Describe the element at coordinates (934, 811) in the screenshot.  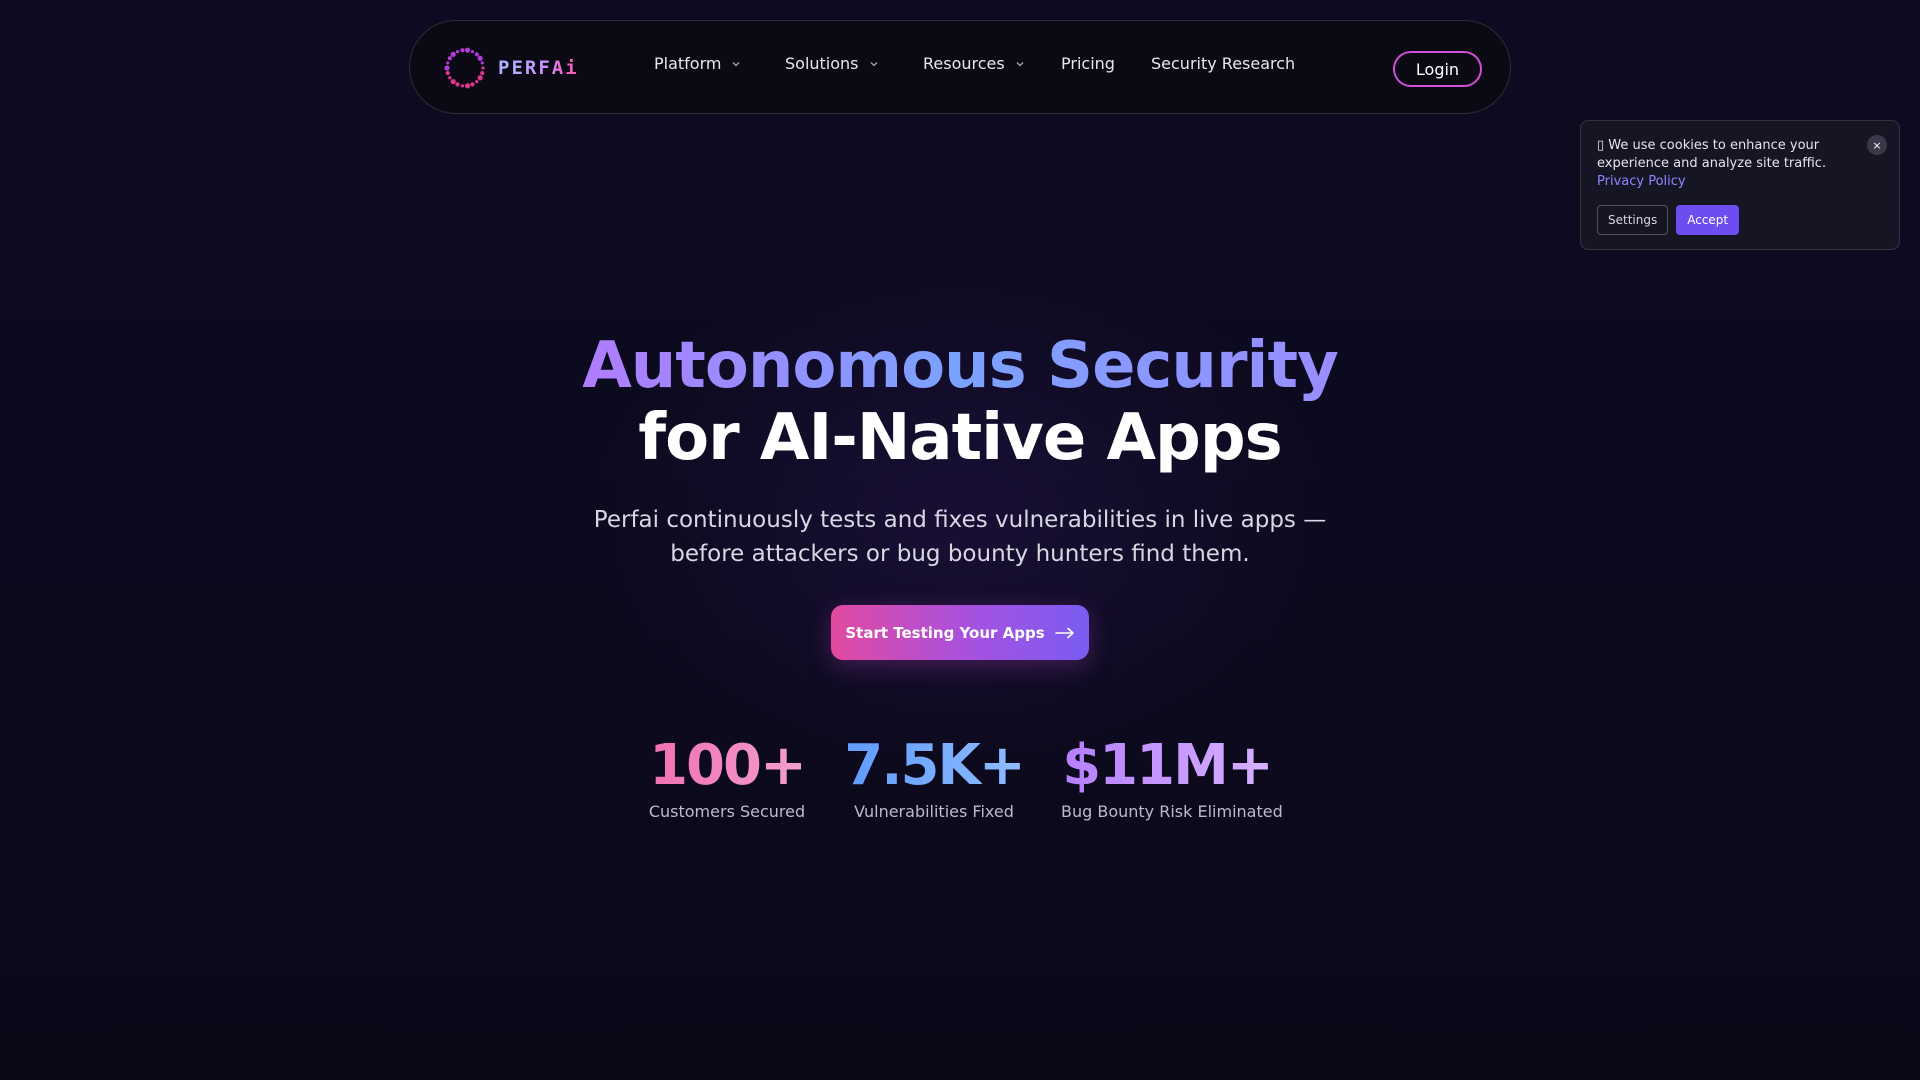
I see `stat-label: Vulnerabilities Fixed` at that location.